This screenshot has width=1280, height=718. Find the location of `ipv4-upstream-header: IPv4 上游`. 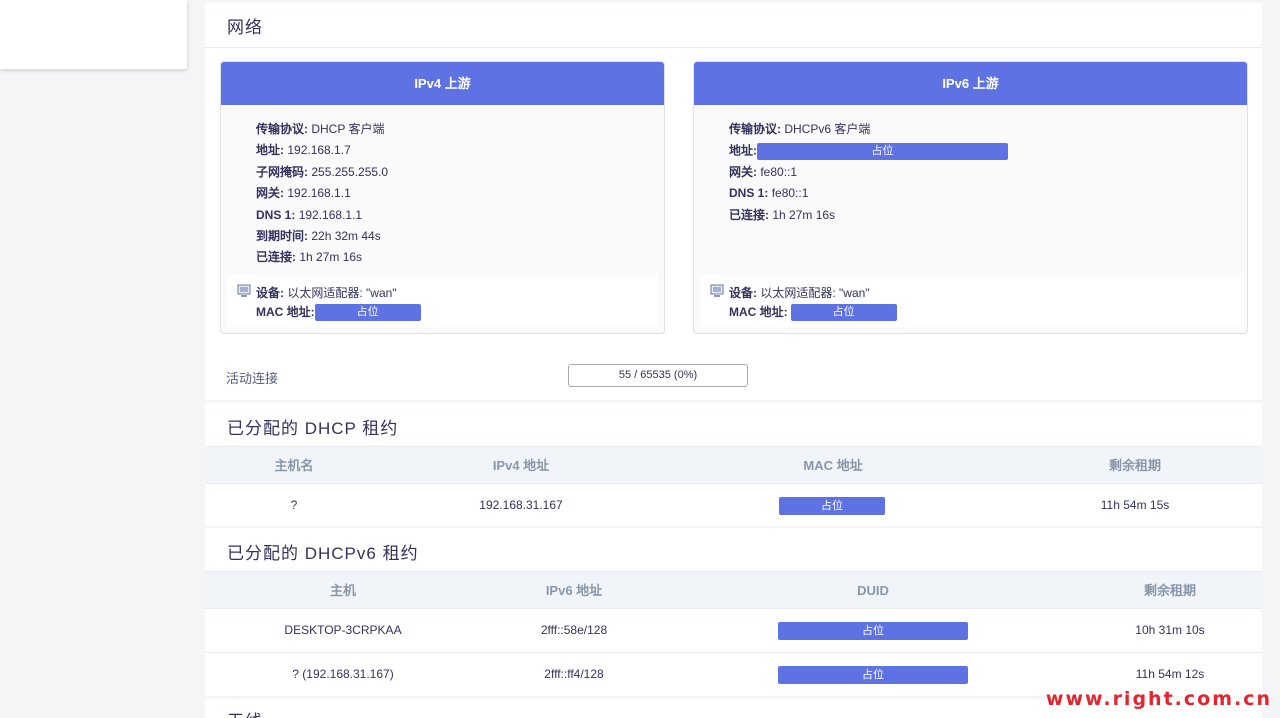

ipv4-upstream-header: IPv4 上游 is located at coordinates (442, 83).